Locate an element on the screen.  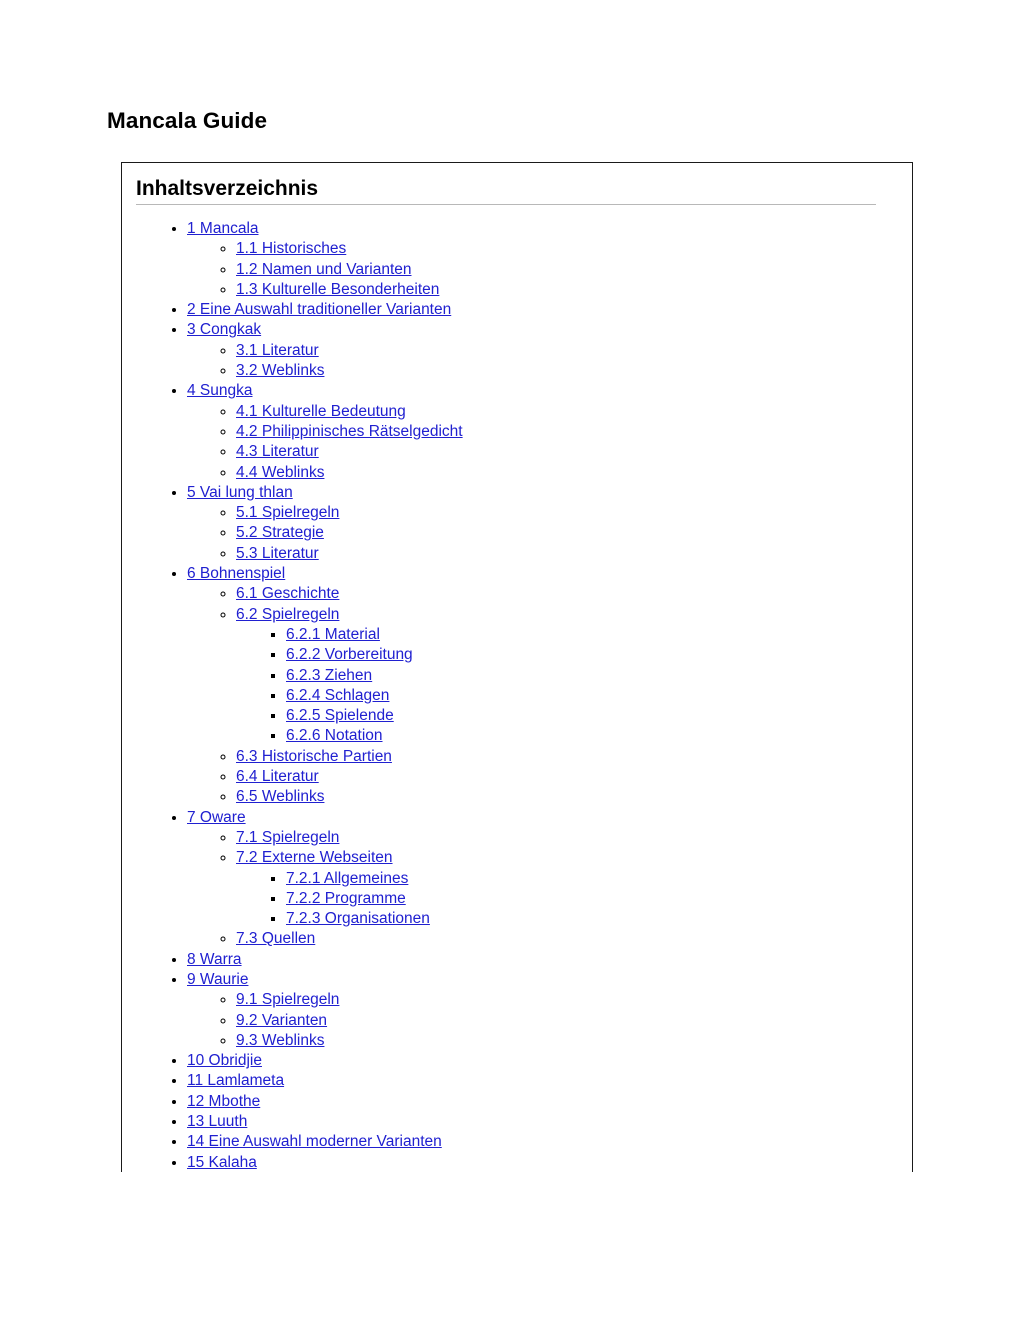
toc-list-item: 7.3 Quellen is located at coordinates (349, 939).